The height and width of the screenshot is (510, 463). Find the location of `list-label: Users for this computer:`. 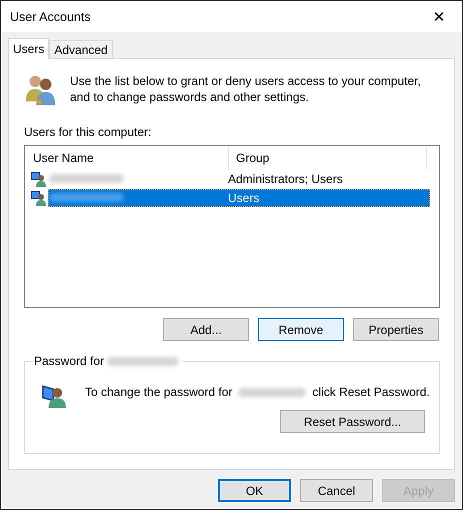

list-label: Users for this computer: is located at coordinates (88, 132).